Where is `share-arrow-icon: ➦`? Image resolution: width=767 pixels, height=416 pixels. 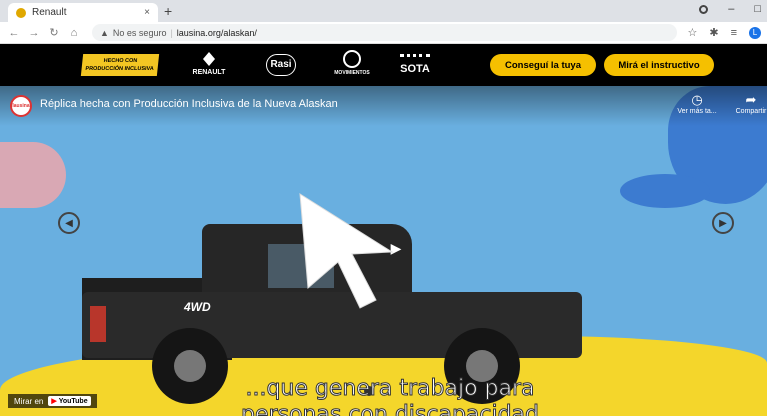
share-arrow-icon: ➦ is located at coordinates (751, 99).